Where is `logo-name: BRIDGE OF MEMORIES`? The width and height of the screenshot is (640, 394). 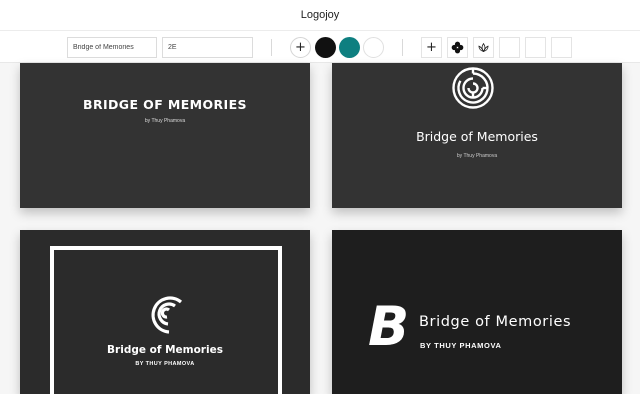 logo-name: BRIDGE OF MEMORIES is located at coordinates (165, 104).